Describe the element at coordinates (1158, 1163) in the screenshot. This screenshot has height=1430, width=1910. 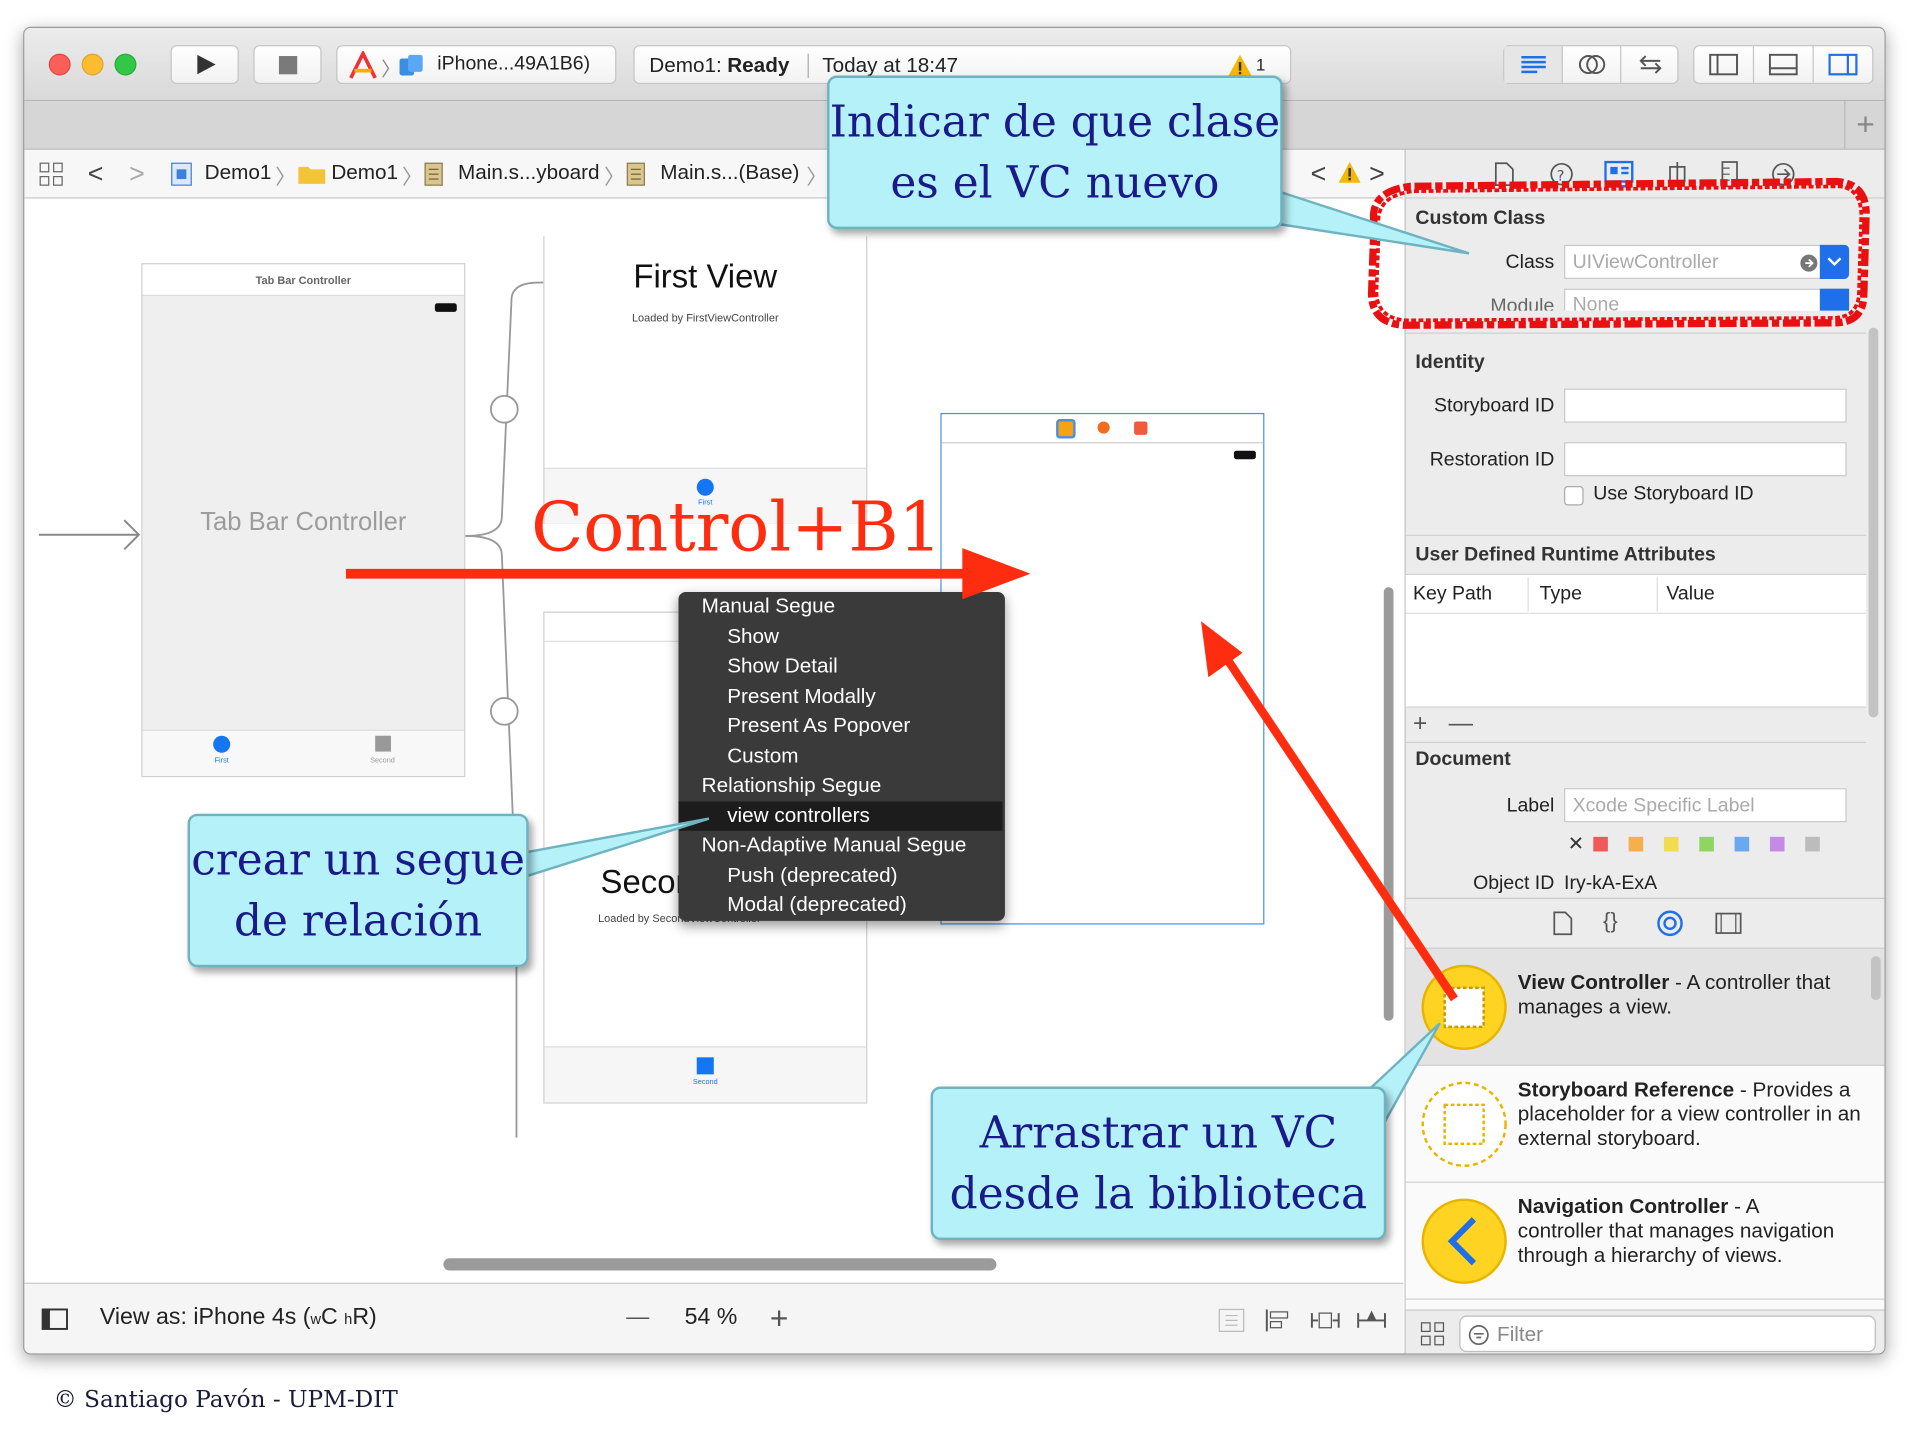
I see `callout-drag-vc: Arrastrar un VC desde la biblioteca` at that location.